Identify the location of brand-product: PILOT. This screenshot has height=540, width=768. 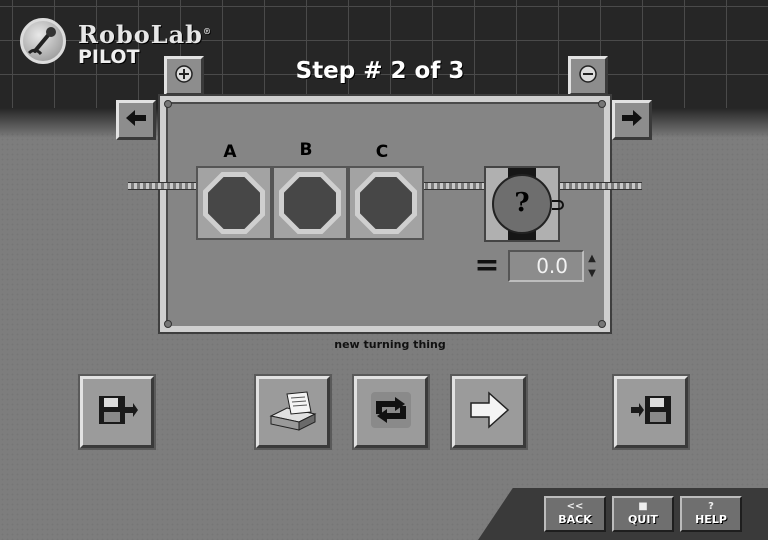
(109, 57).